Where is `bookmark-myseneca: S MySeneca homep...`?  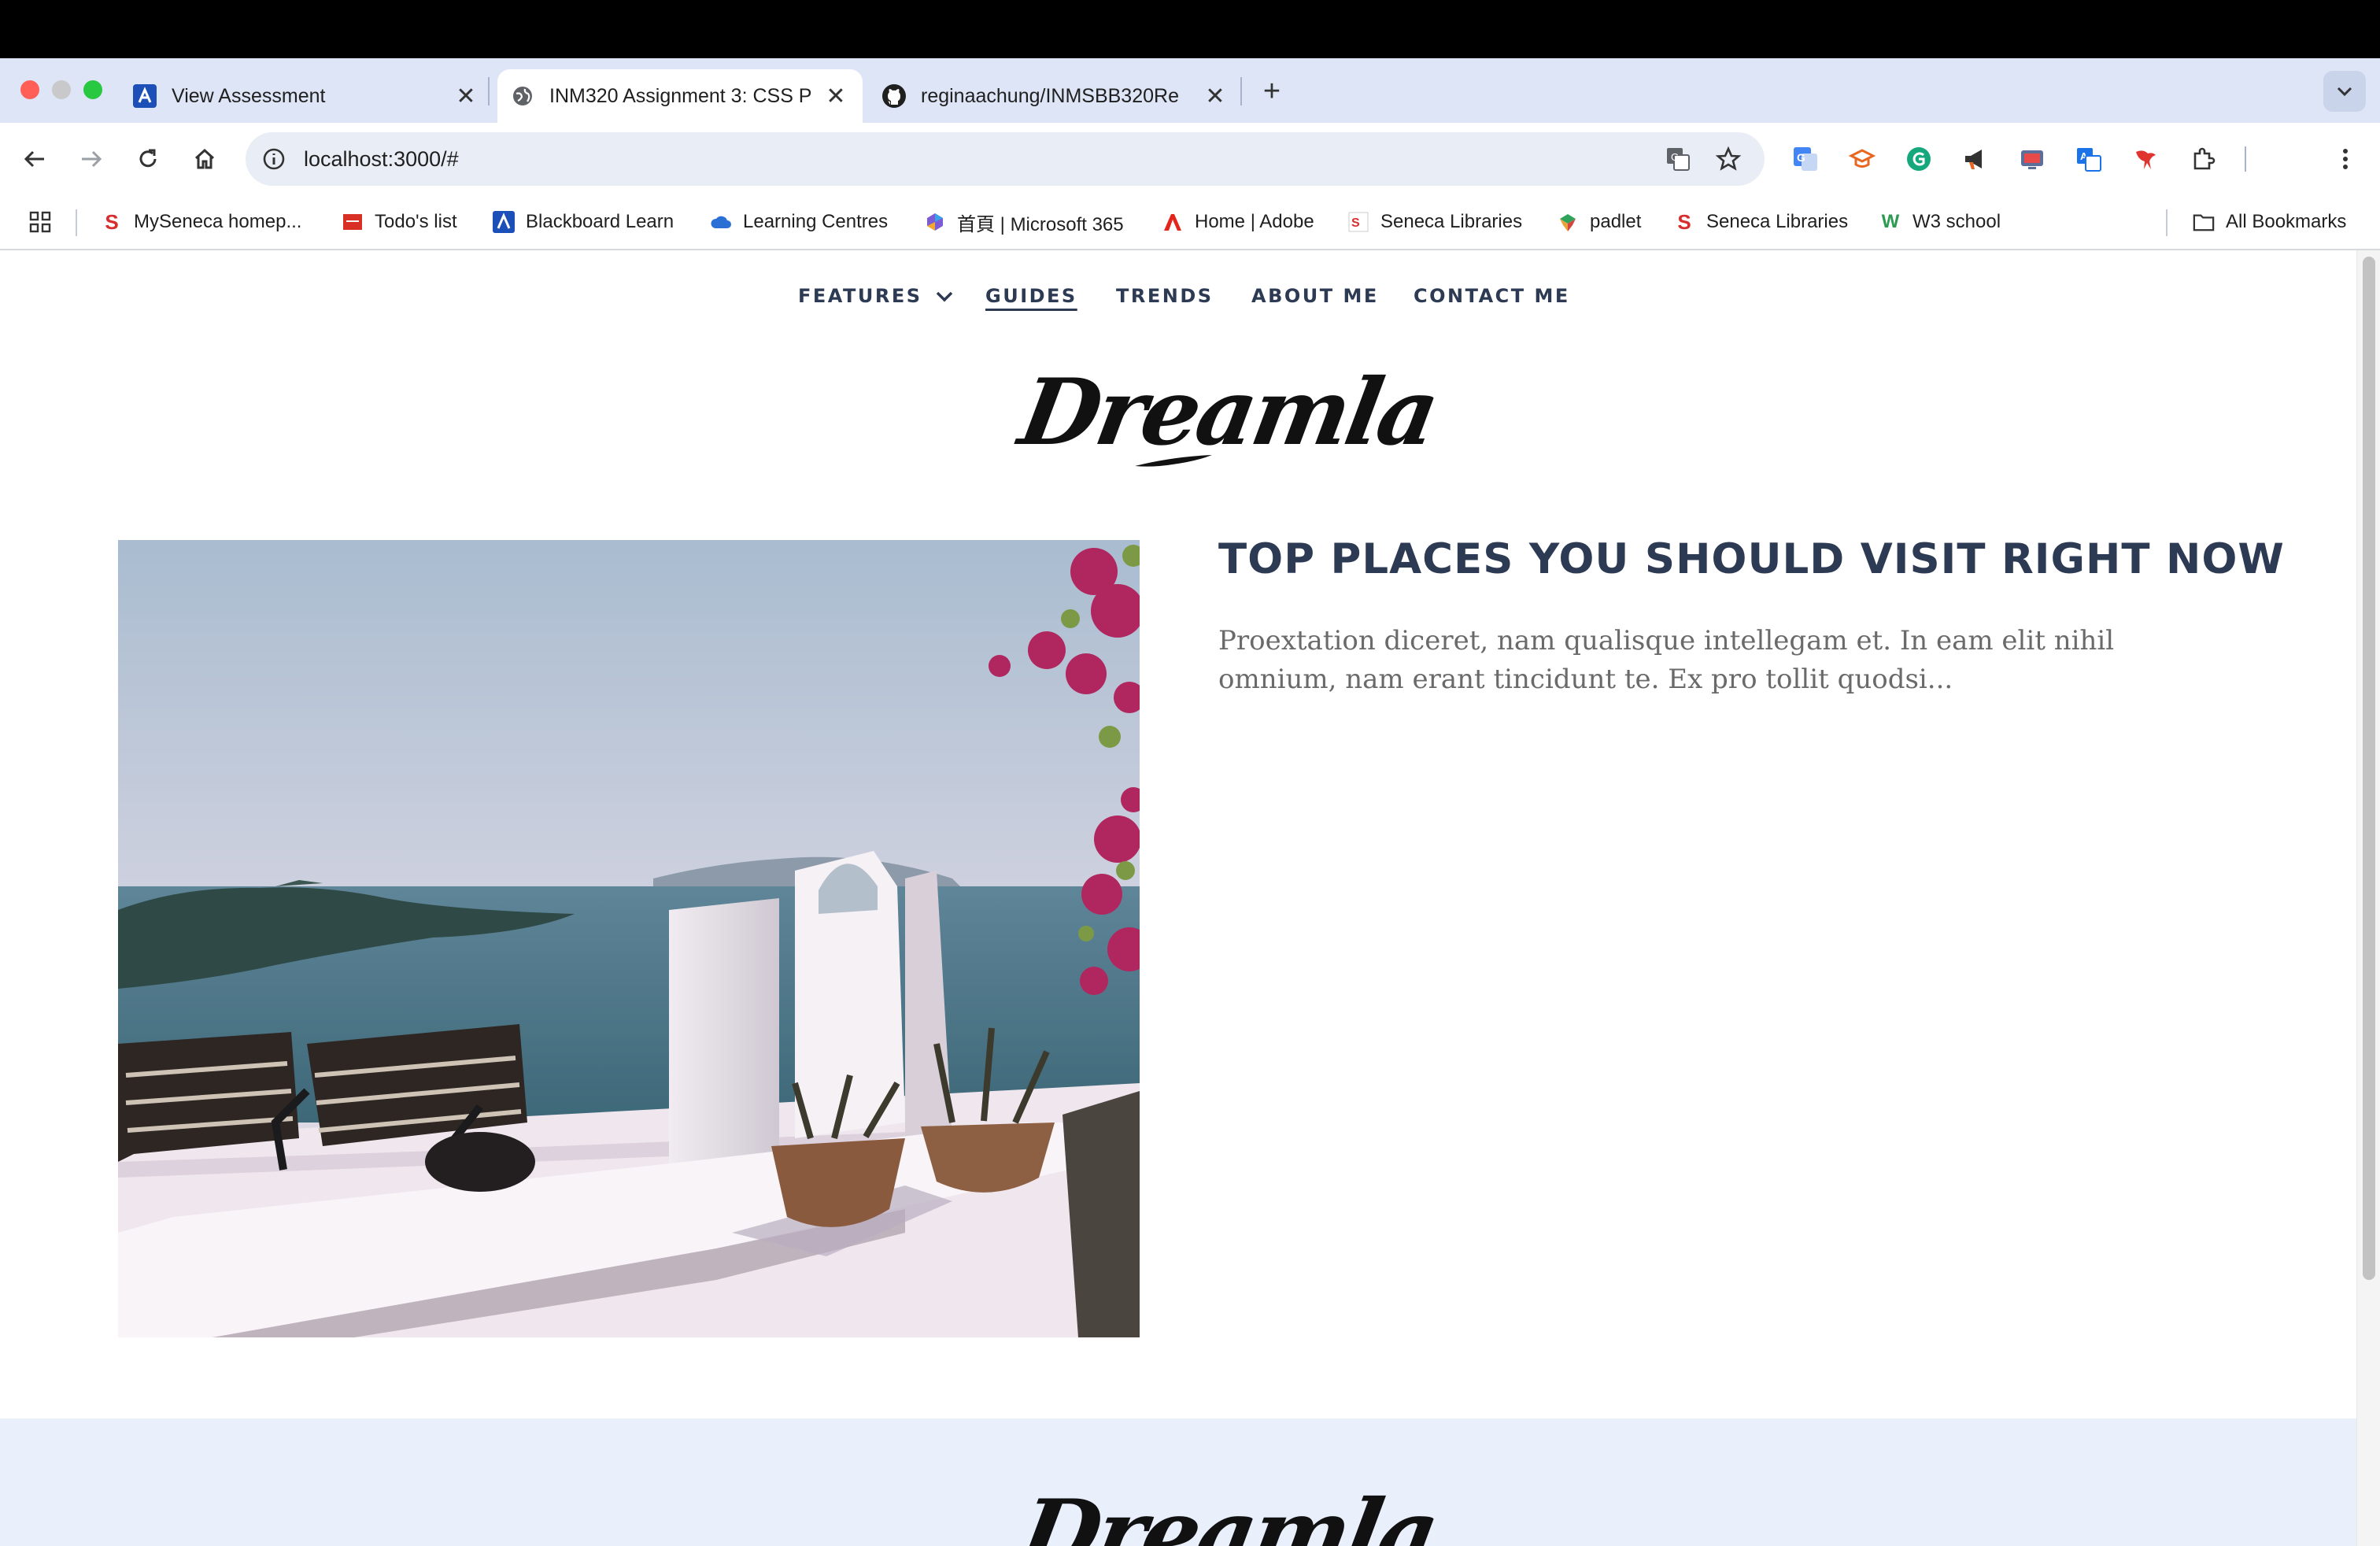 bookmark-myseneca: S MySeneca homep... is located at coordinates (201, 222).